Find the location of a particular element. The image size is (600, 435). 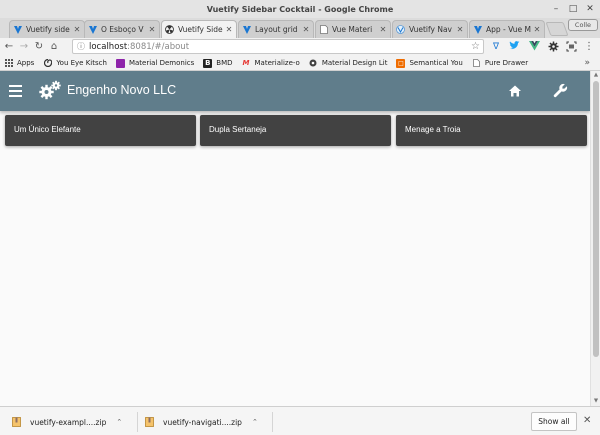

bookmark-material-design-lite: Material Design Lit is located at coordinates (348, 63).